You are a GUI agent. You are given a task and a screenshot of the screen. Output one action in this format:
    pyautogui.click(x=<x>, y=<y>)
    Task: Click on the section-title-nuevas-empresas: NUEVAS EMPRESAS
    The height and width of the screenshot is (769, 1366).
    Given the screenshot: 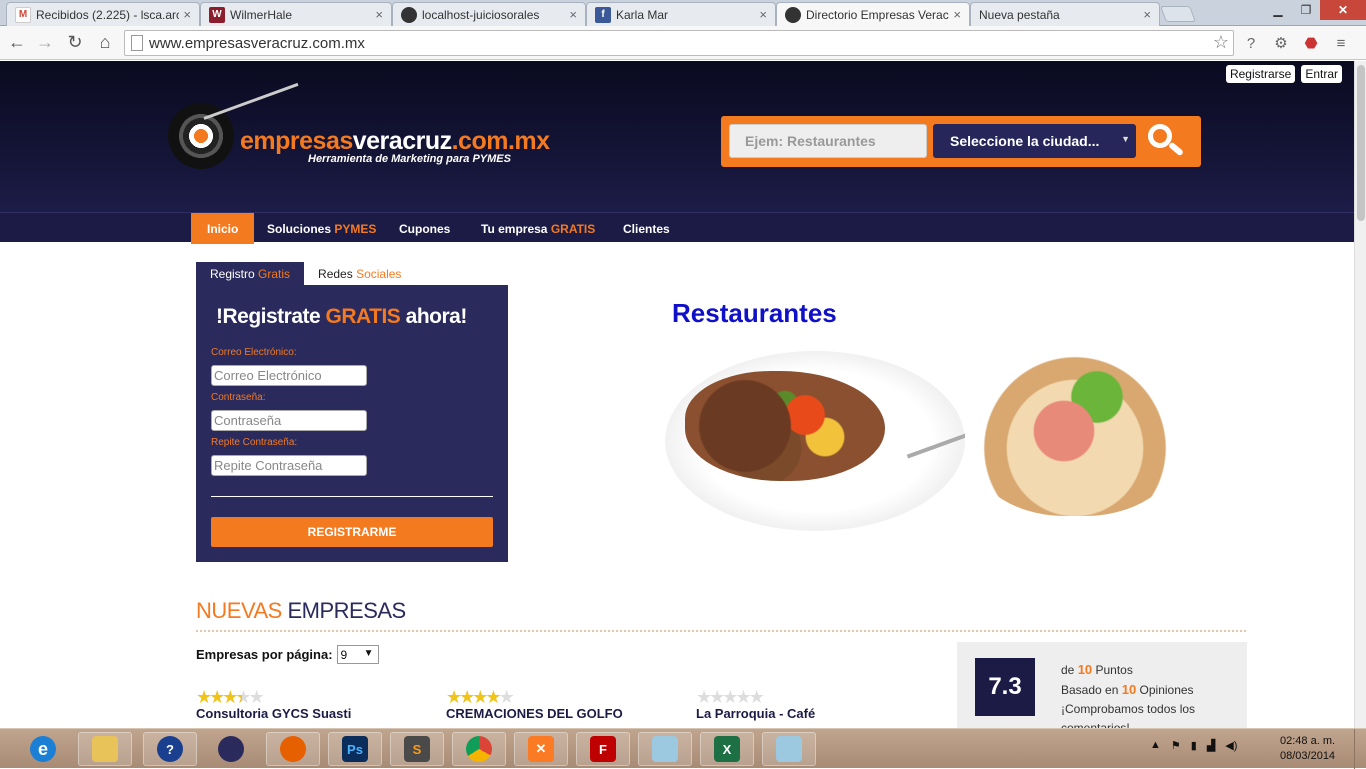 What is the action you would take?
    pyautogui.click(x=301, y=610)
    